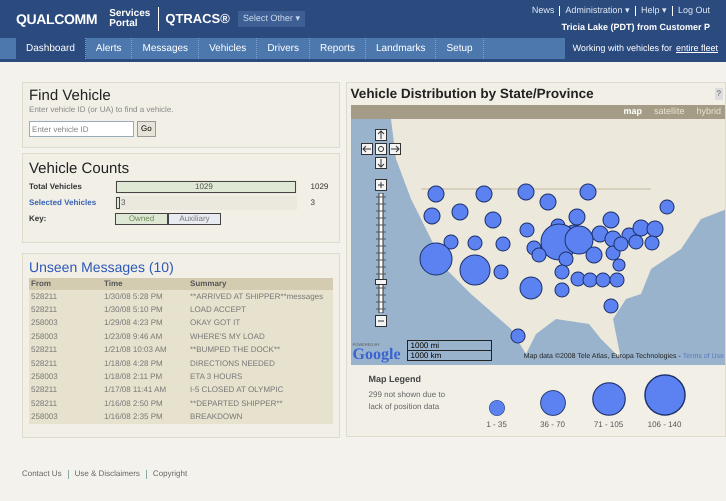 This screenshot has height=501, width=726. Describe the element at coordinates (395, 379) in the screenshot. I see `legend-title: Map Legend` at that location.